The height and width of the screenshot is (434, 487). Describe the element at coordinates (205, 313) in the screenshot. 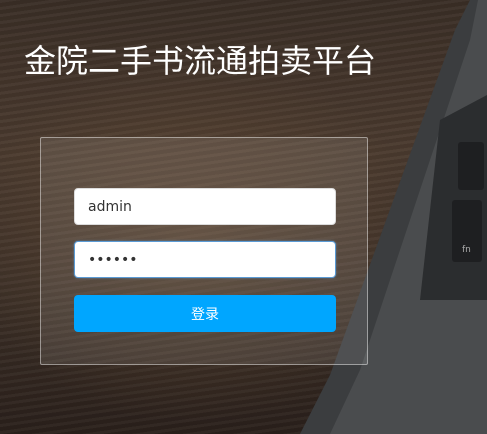

I see `login-button: 登录` at that location.